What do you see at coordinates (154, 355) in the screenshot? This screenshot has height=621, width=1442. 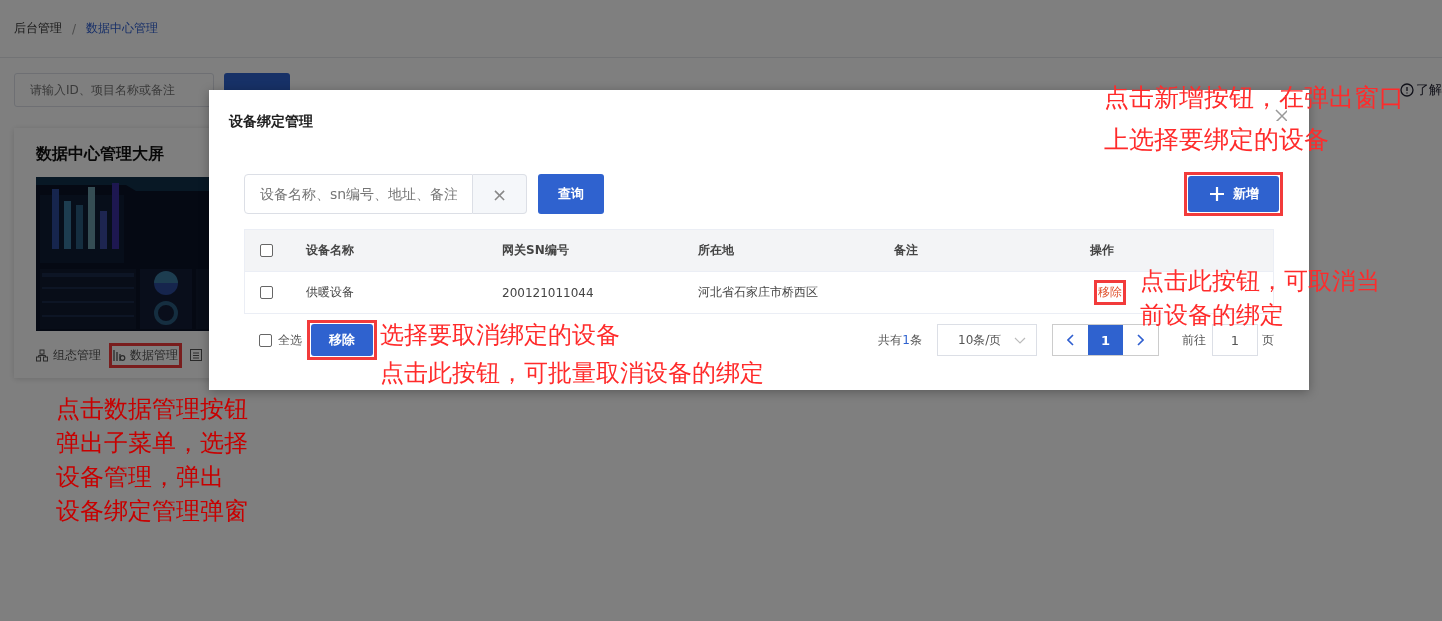 I see `action-label: 数据管理` at bounding box center [154, 355].